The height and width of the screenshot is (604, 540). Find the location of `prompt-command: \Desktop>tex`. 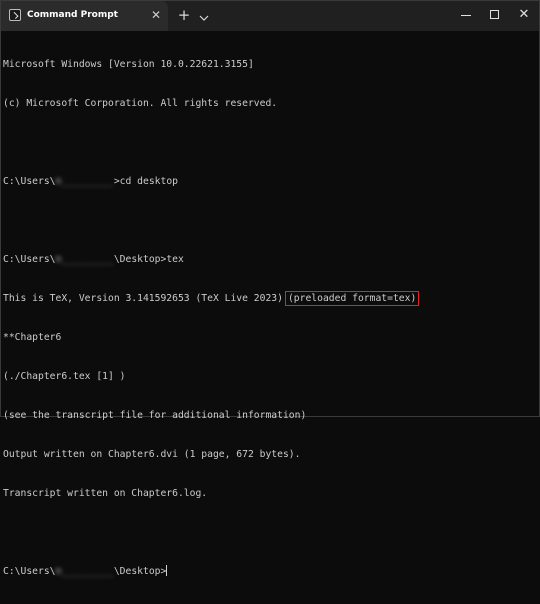

prompt-command: \Desktop>tex is located at coordinates (148, 259).